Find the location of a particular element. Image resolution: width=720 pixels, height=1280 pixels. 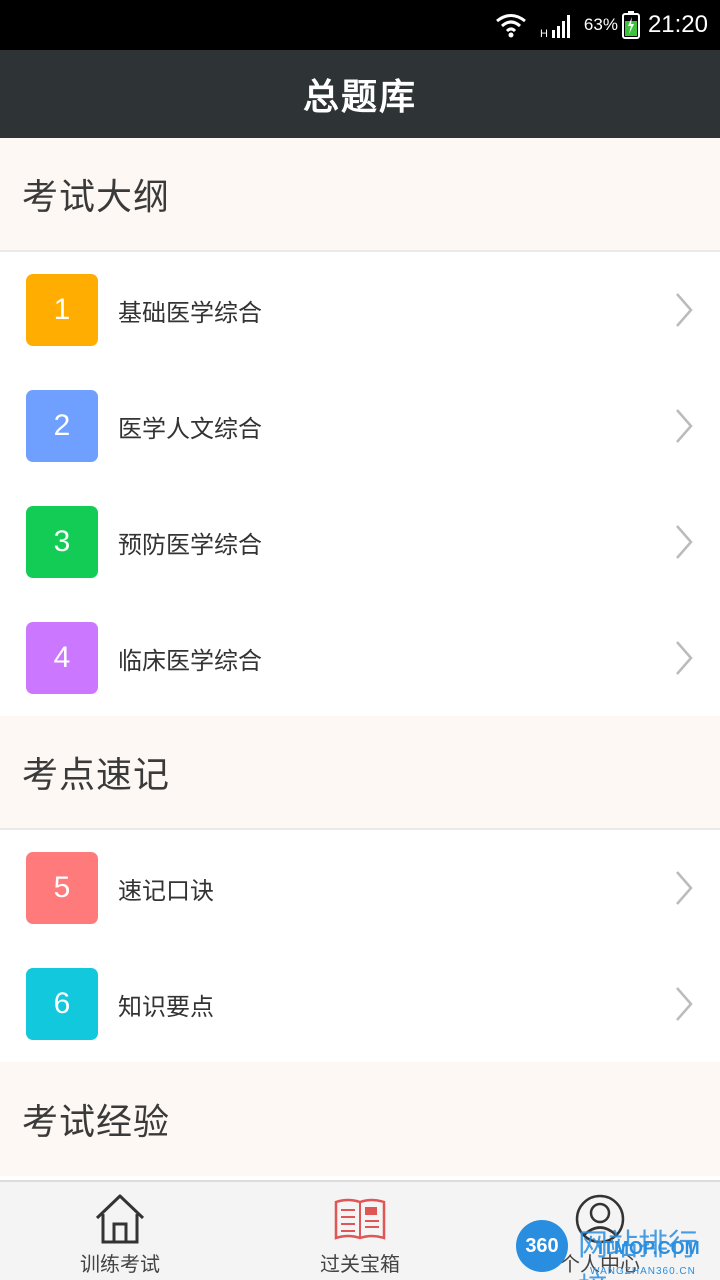

section-title: 考试大纲 is located at coordinates (96, 197).